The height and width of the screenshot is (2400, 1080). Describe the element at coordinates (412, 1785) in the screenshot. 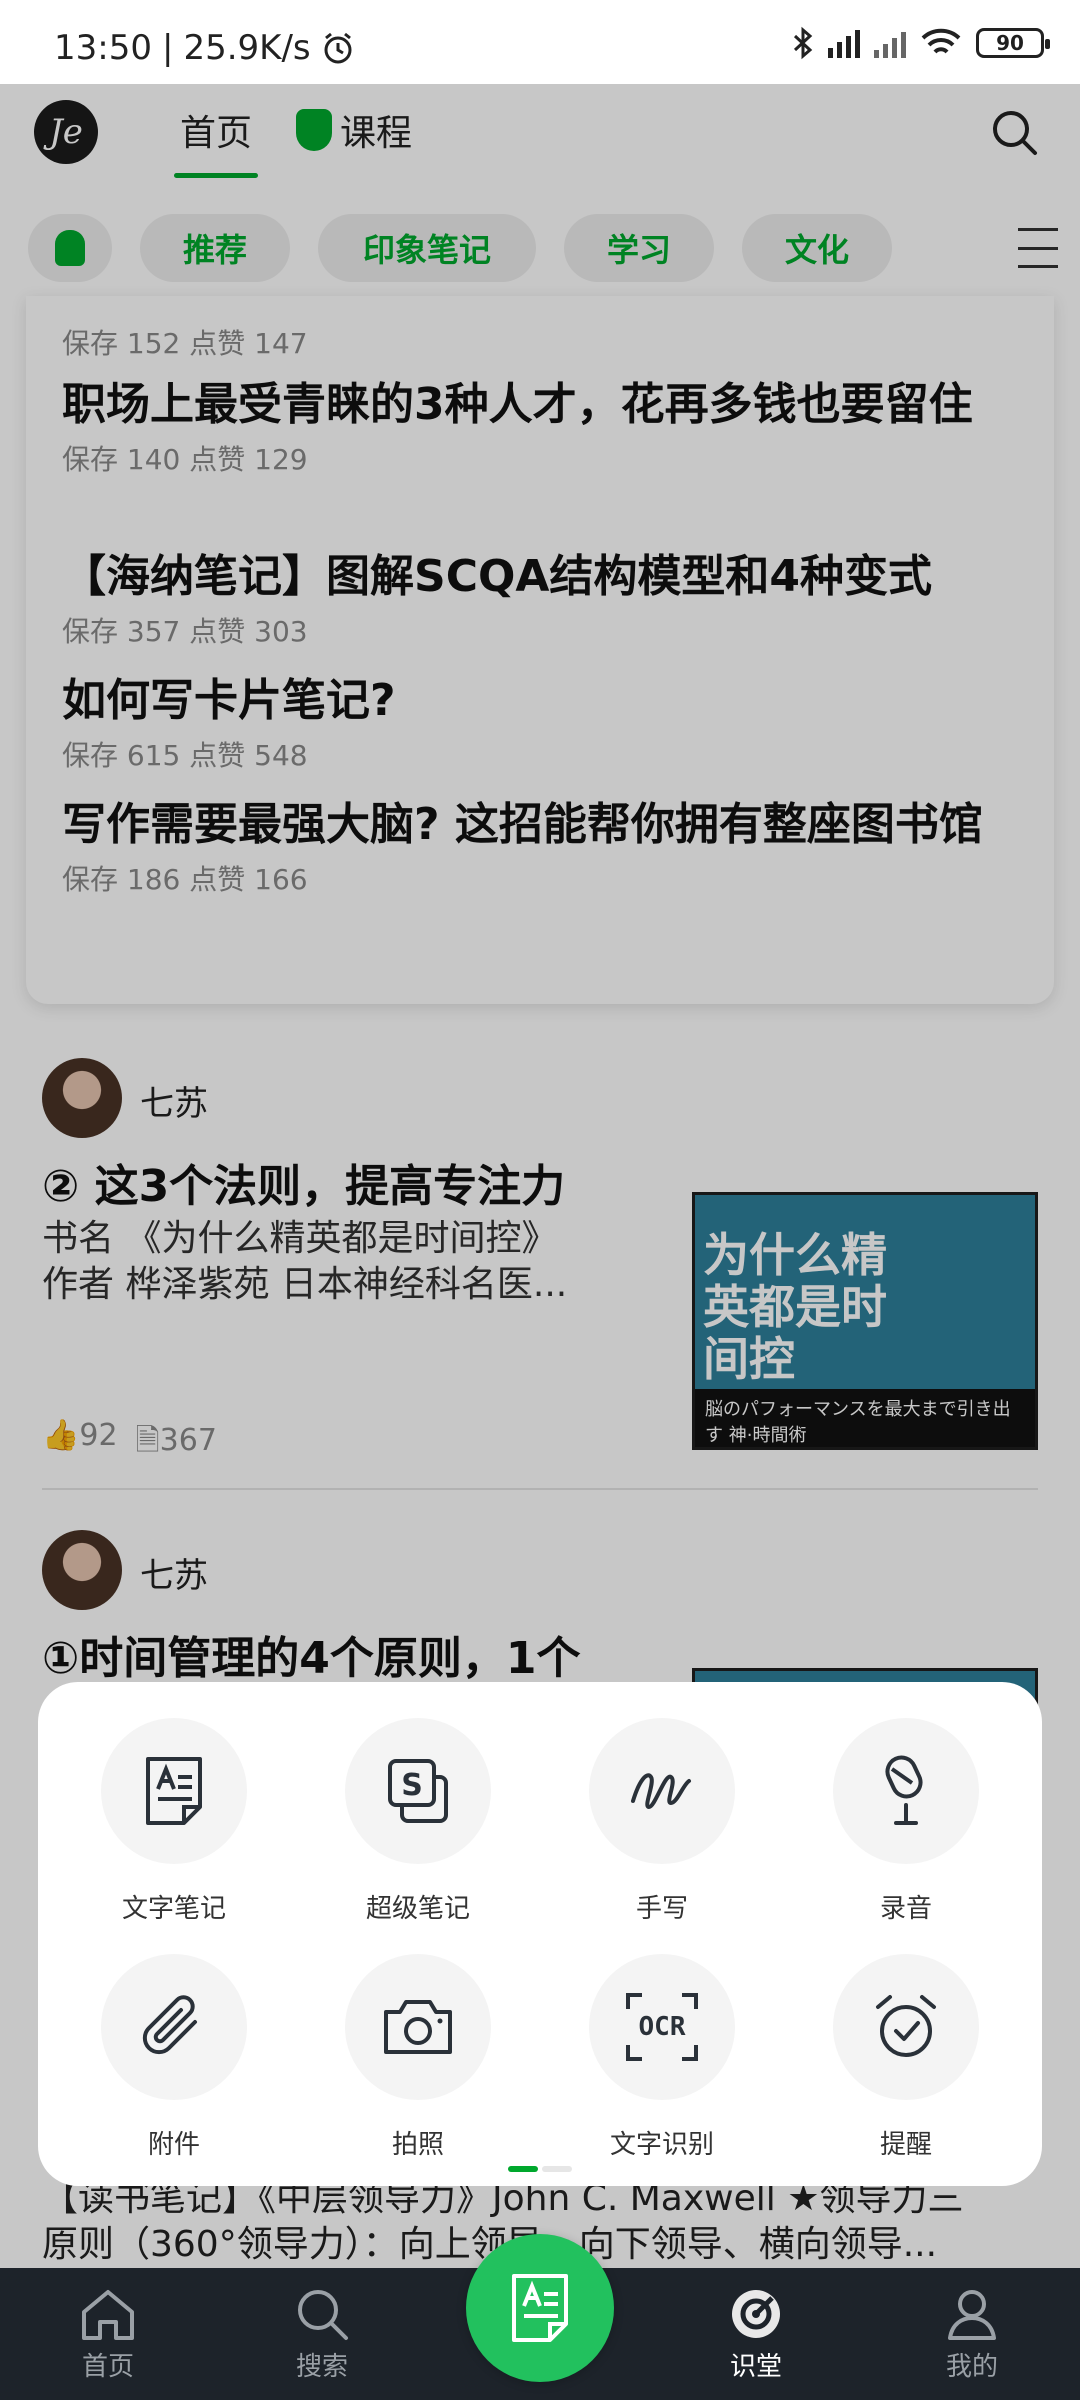

I see `svg-text: S` at that location.